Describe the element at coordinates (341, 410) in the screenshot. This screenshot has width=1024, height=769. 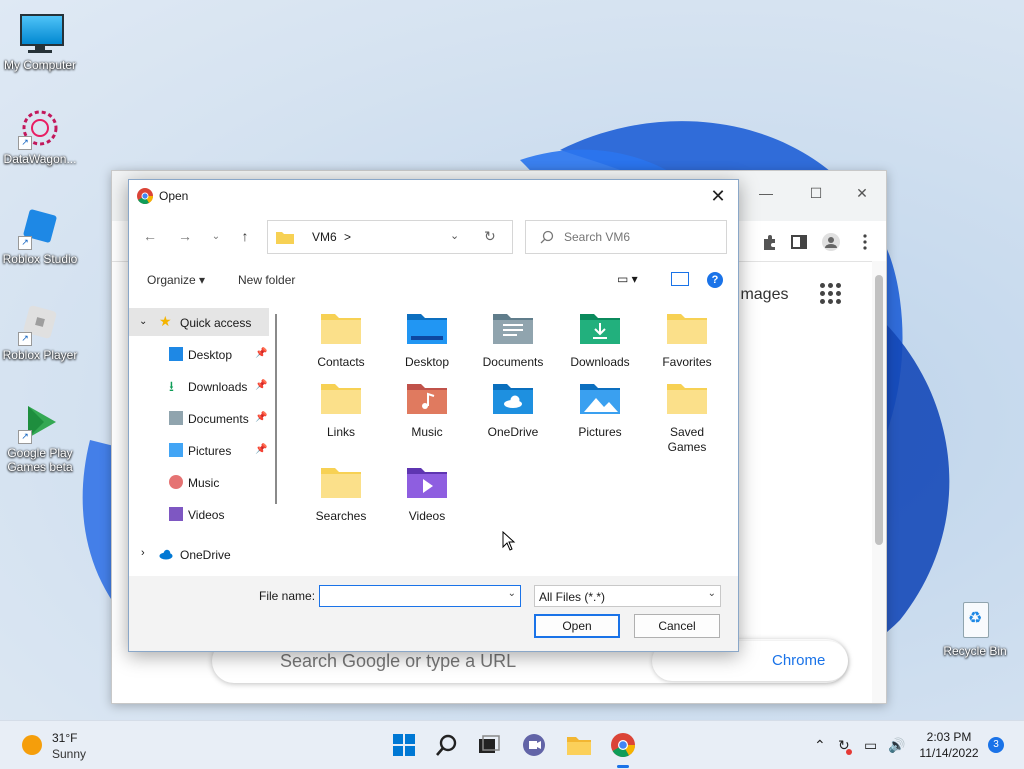
I see `file-item-links: Links` at that location.